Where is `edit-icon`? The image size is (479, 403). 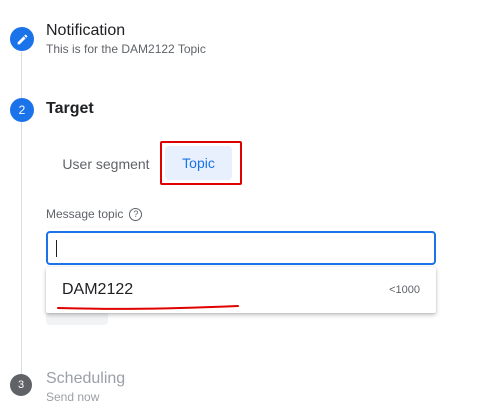 edit-icon is located at coordinates (22, 39).